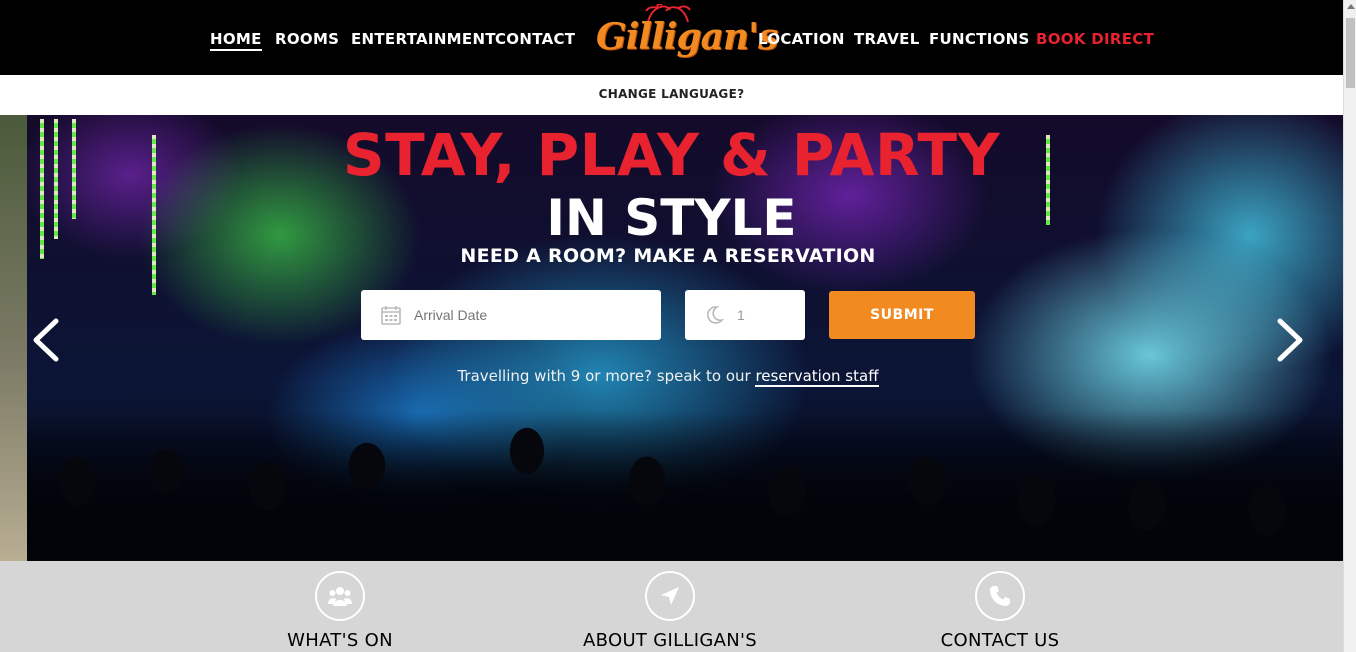 The width and height of the screenshot is (1356, 652). Describe the element at coordinates (671, 155) in the screenshot. I see `hero-title: STAY, PLAY & PARTY` at that location.